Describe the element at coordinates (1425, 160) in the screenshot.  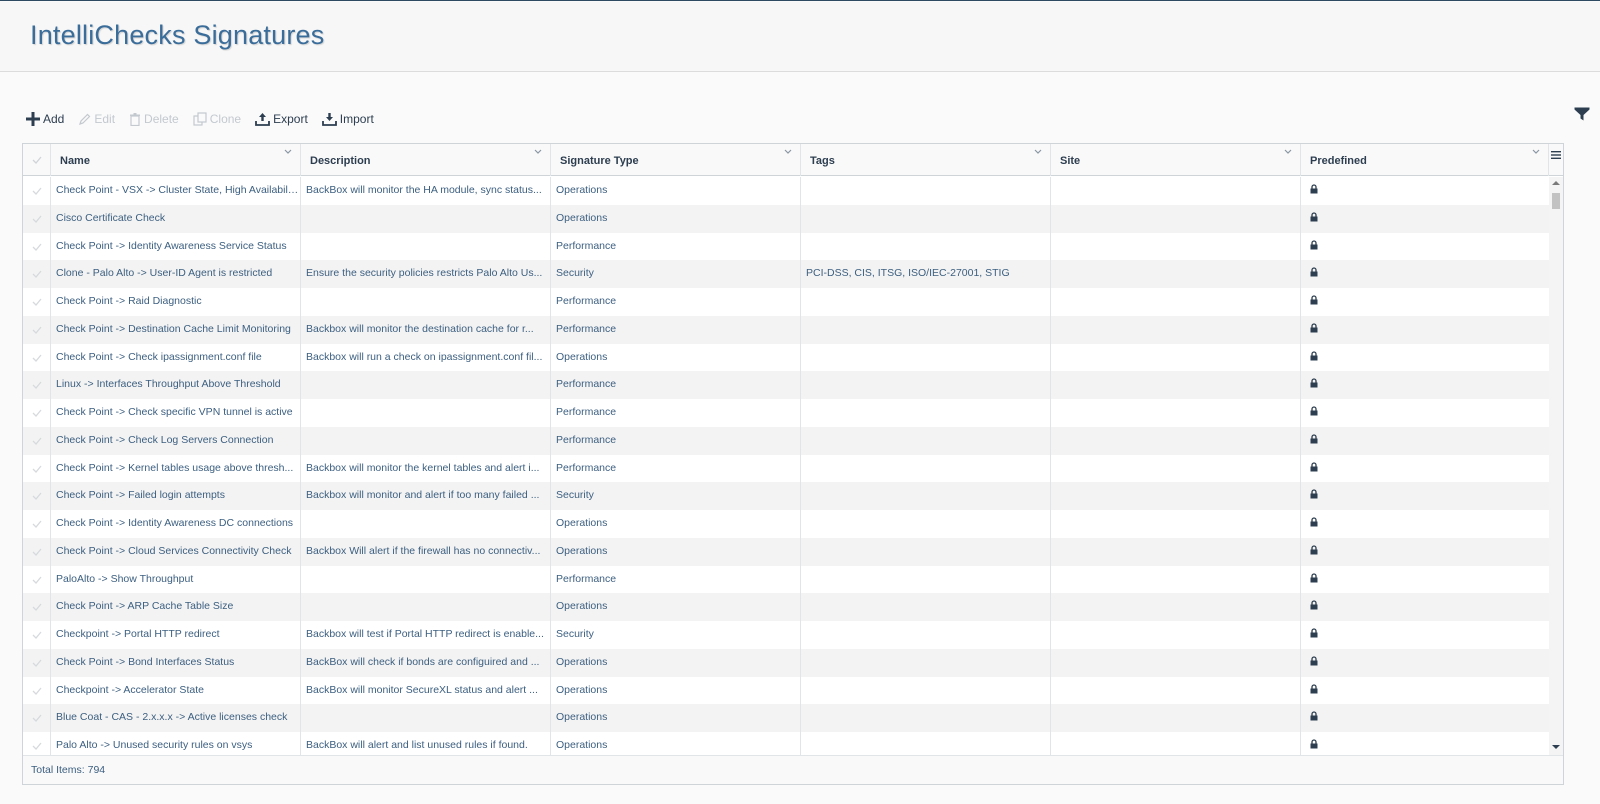
I see `column-header-predefined: Predefined` at that location.